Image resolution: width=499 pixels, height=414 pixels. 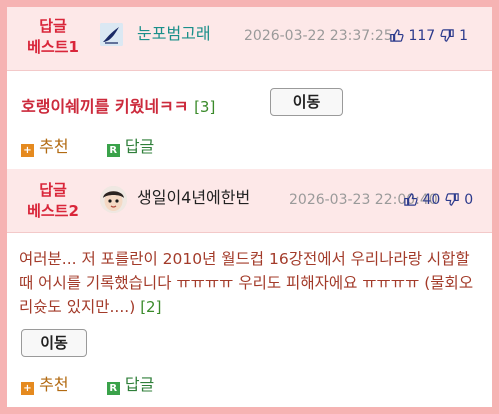 I want to click on post-date: 2026-03-22 23:37:25, so click(x=318, y=36).